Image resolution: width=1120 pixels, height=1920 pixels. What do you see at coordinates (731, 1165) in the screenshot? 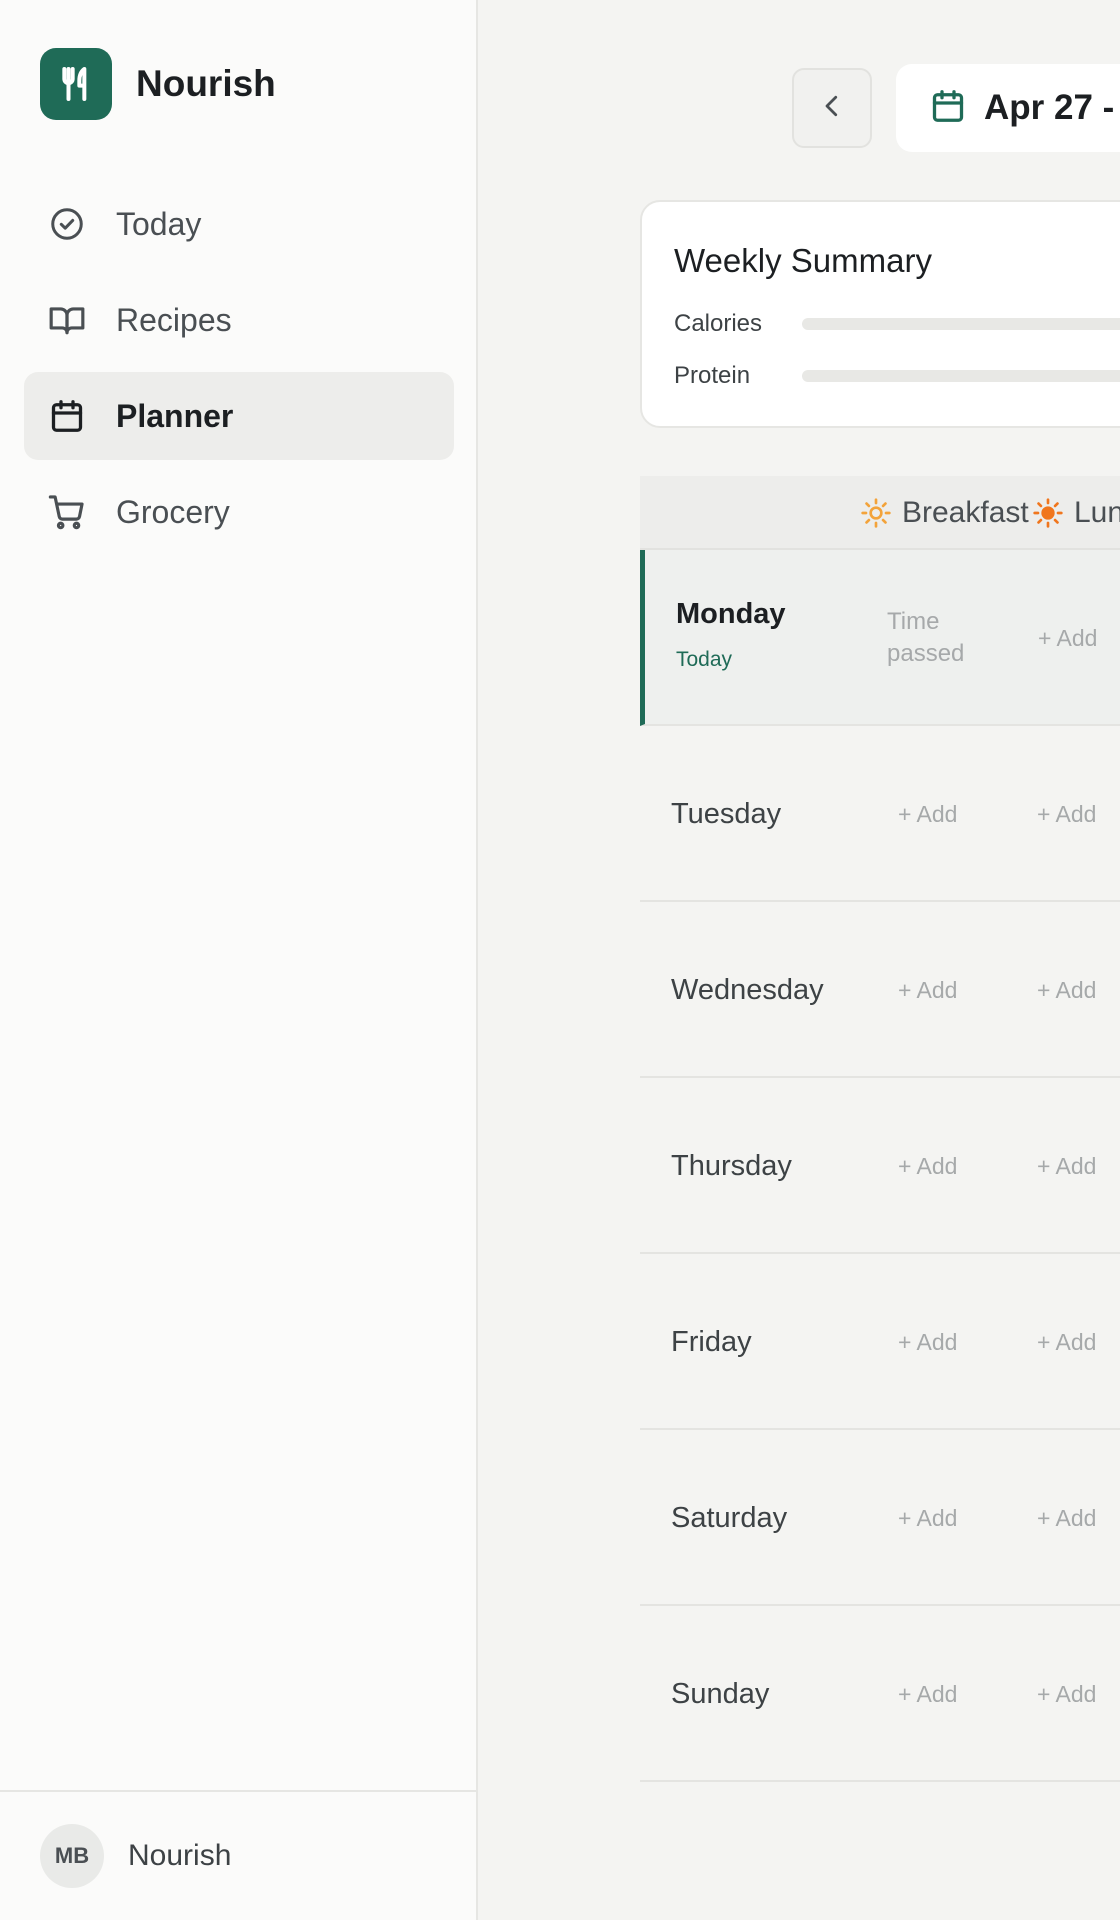
I see `day-name: Thursday` at bounding box center [731, 1165].